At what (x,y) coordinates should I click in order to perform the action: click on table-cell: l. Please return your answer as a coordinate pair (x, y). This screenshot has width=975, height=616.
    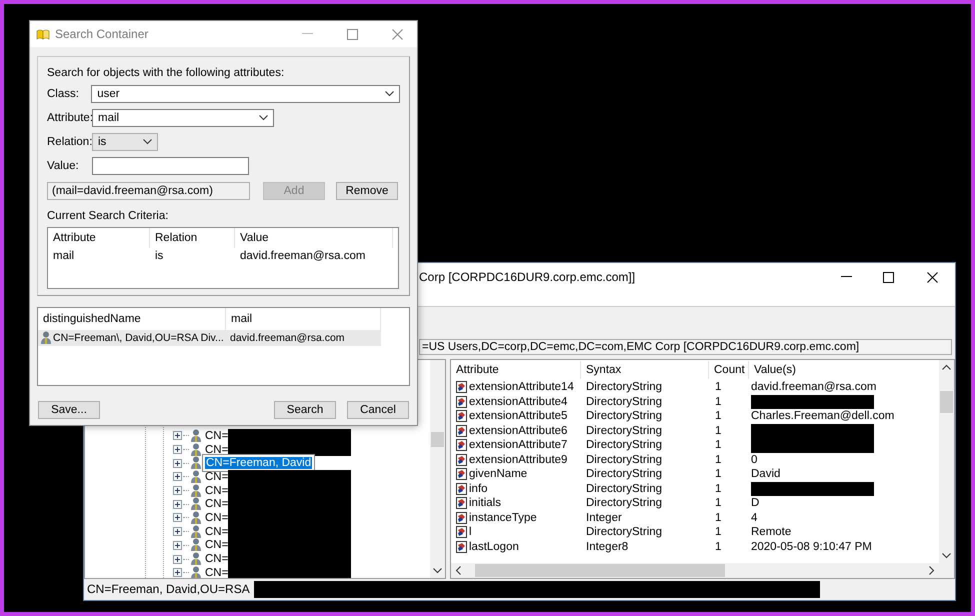
    Looking at the image, I should click on (470, 532).